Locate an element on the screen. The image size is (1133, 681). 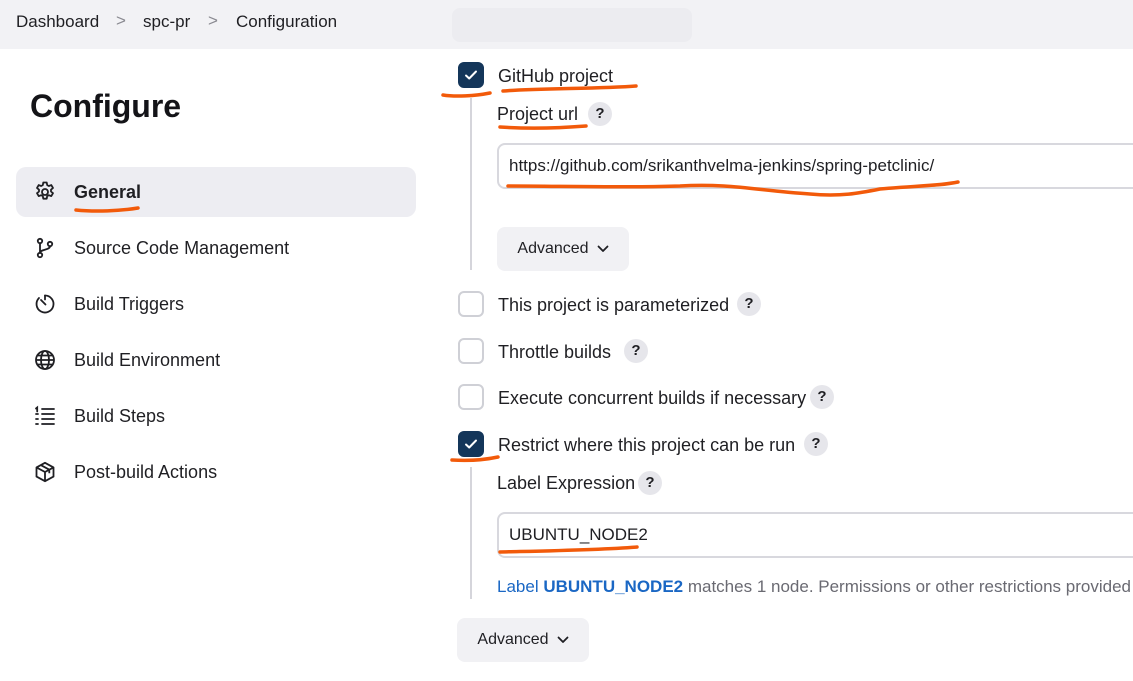
globe-icon is located at coordinates (45, 360).